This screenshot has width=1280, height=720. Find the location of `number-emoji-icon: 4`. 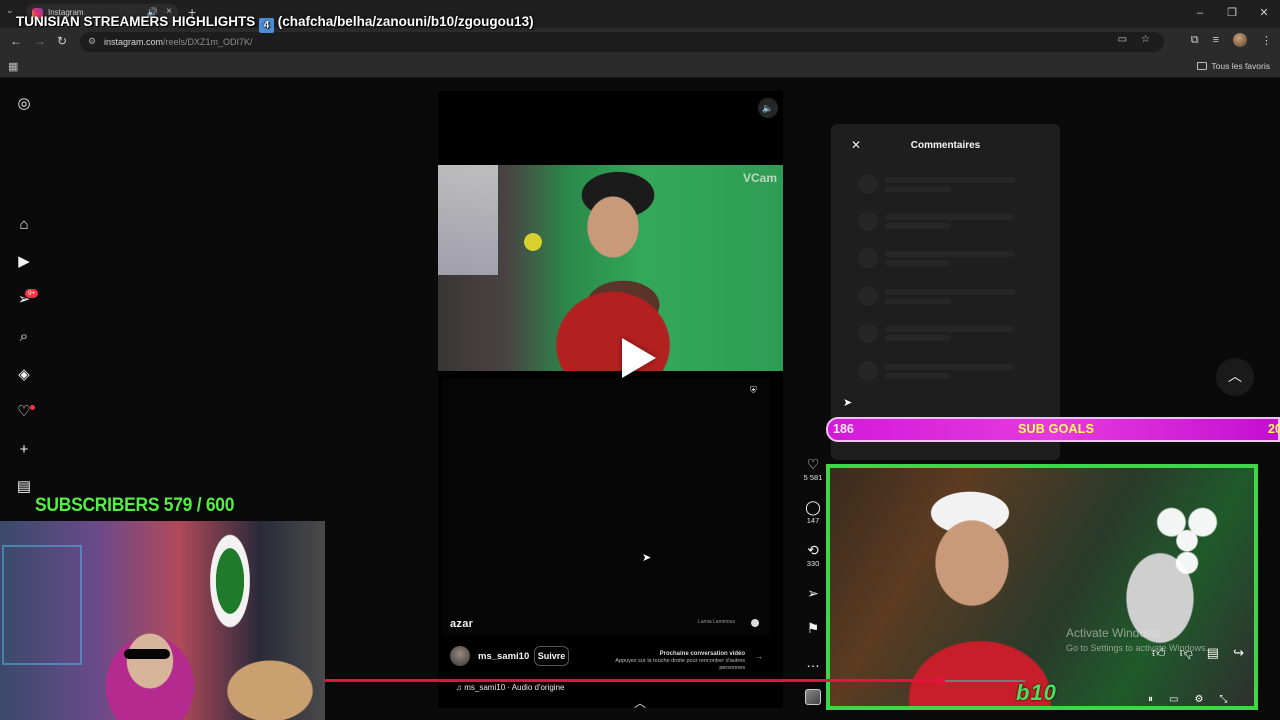

number-emoji-icon: 4 is located at coordinates (267, 25).